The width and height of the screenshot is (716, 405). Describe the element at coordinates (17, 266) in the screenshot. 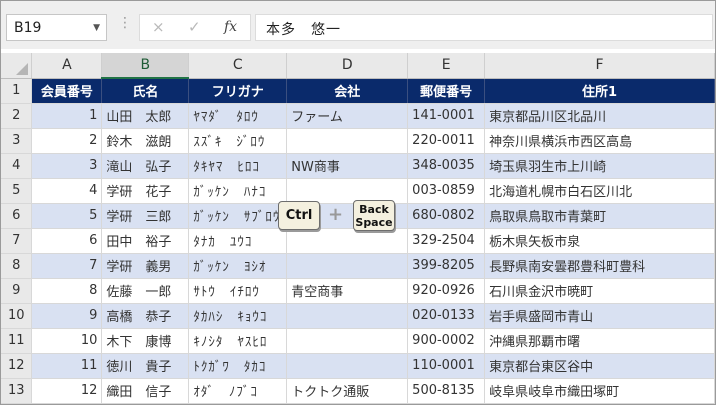

I see `row-header: 8` at that location.